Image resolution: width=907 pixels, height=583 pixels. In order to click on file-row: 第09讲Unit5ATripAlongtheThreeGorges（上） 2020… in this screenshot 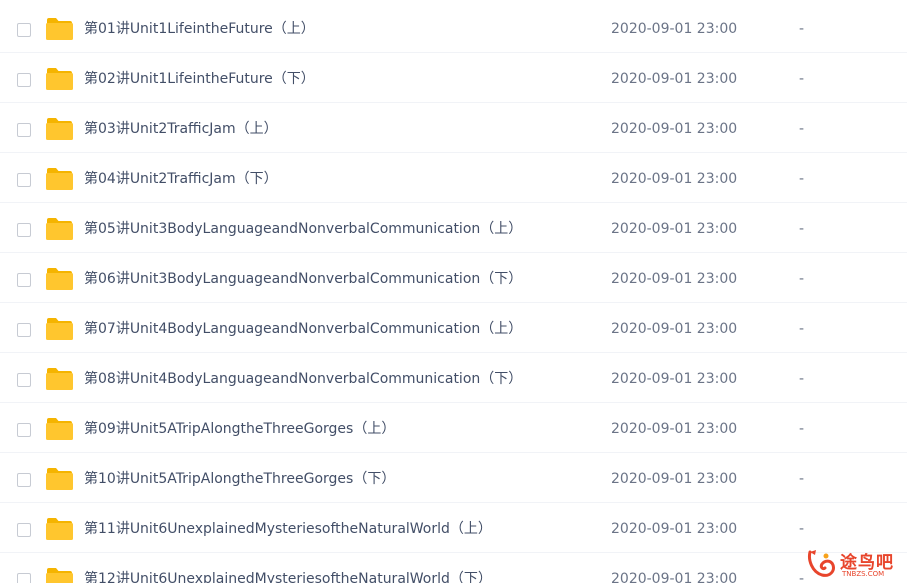, I will do `click(453, 428)`.